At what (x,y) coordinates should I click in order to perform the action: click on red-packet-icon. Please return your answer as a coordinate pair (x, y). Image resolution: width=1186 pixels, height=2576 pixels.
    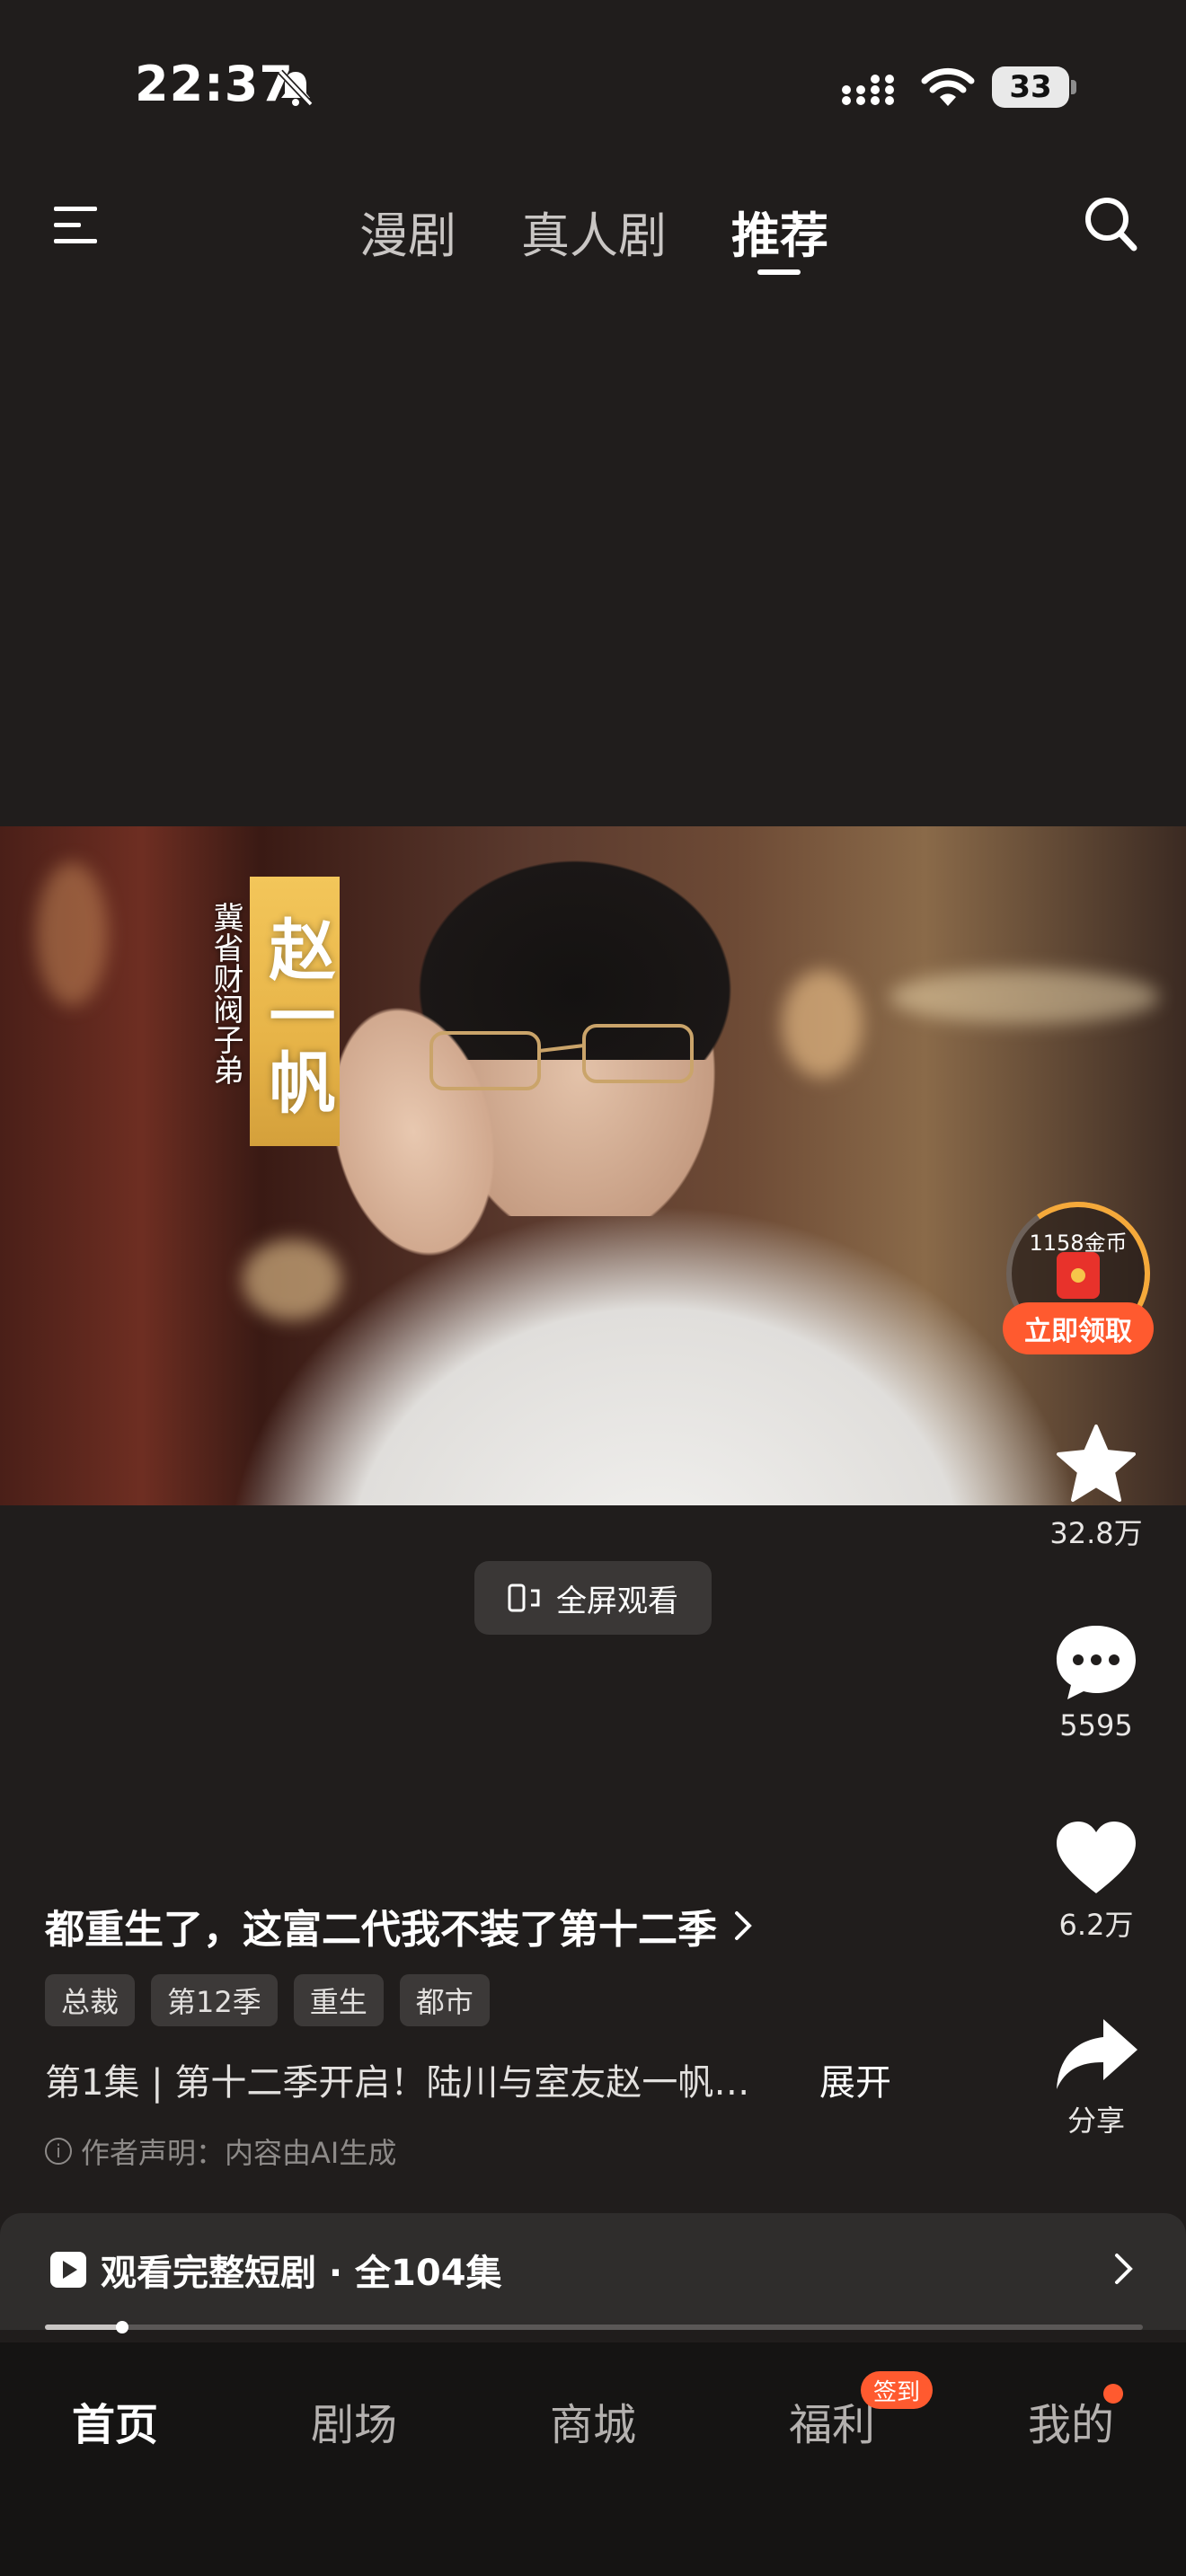
    Looking at the image, I should click on (1078, 1275).